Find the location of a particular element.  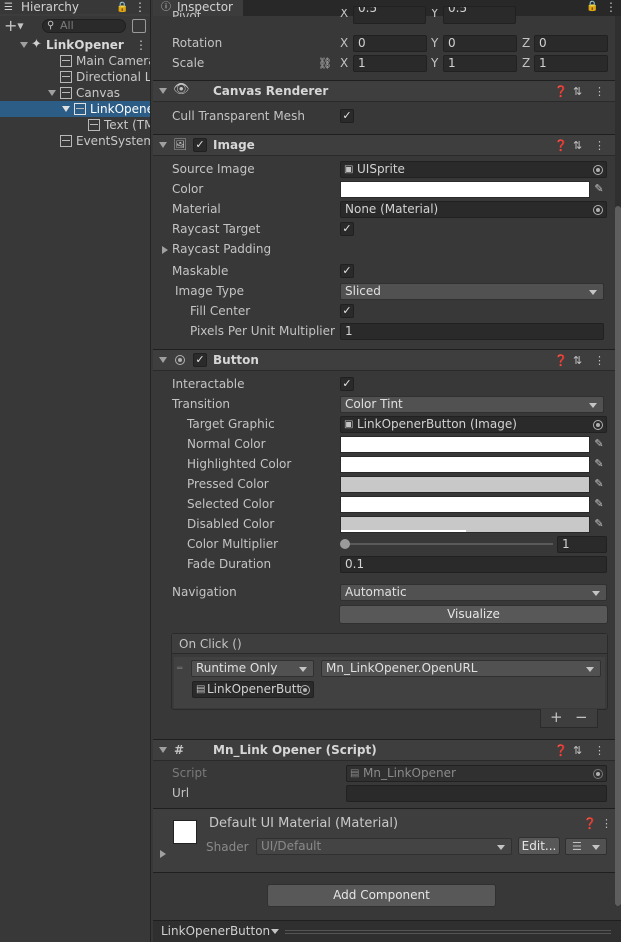

transition-dropdown: Color Tint is located at coordinates (472, 404).